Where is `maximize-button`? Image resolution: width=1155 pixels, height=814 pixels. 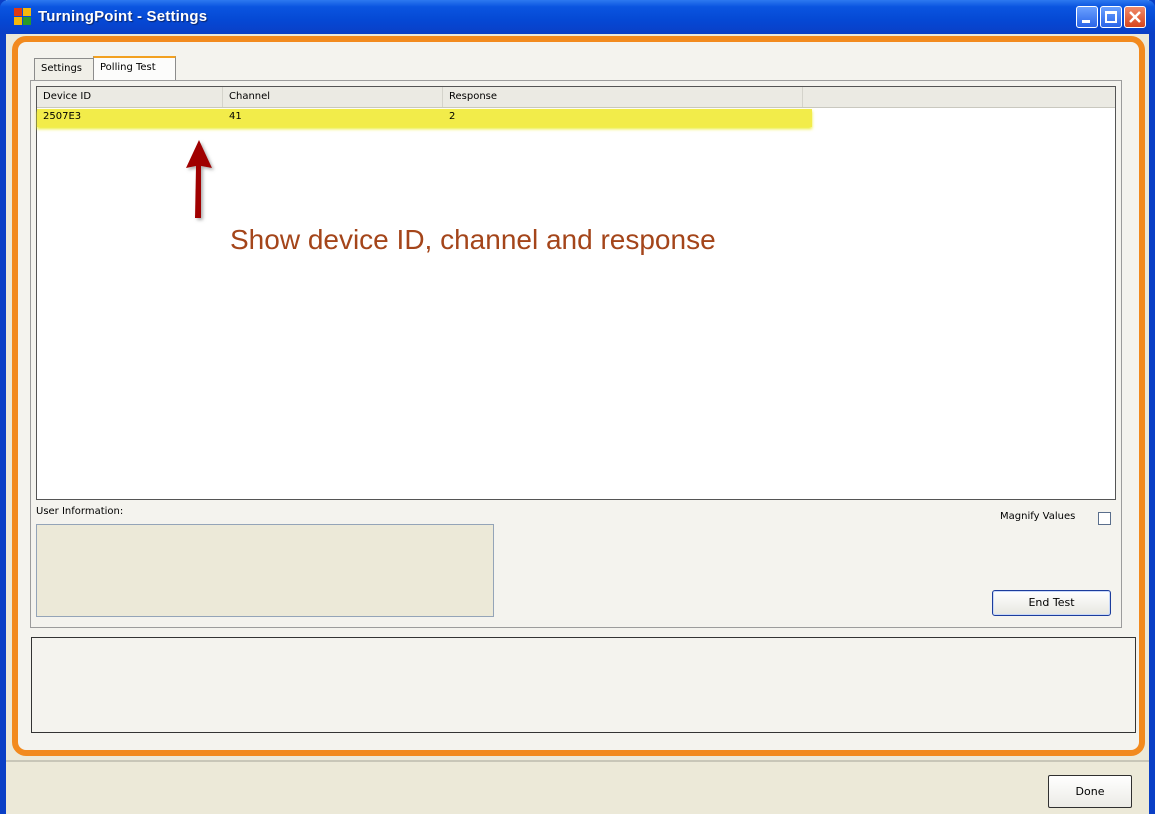
maximize-button is located at coordinates (1111, 17).